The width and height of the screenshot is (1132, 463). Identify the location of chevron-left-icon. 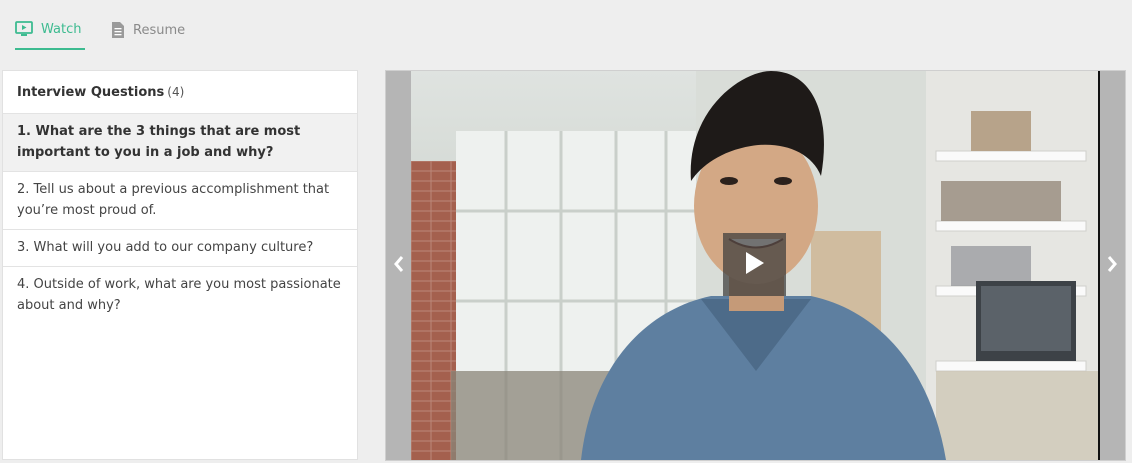
(399, 266).